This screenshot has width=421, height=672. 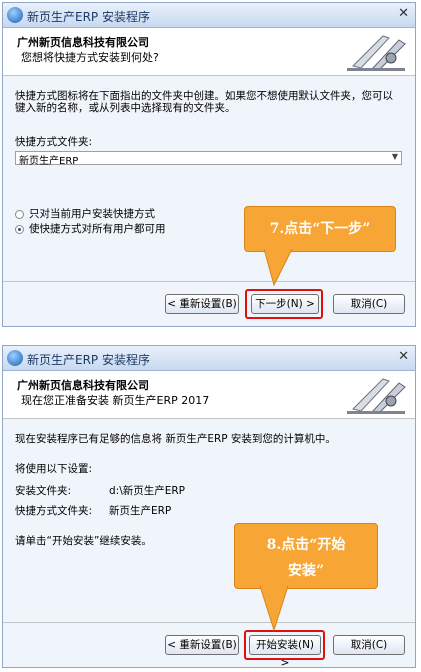 I want to click on chevron-down-icon: ▼, so click(x=395, y=156).